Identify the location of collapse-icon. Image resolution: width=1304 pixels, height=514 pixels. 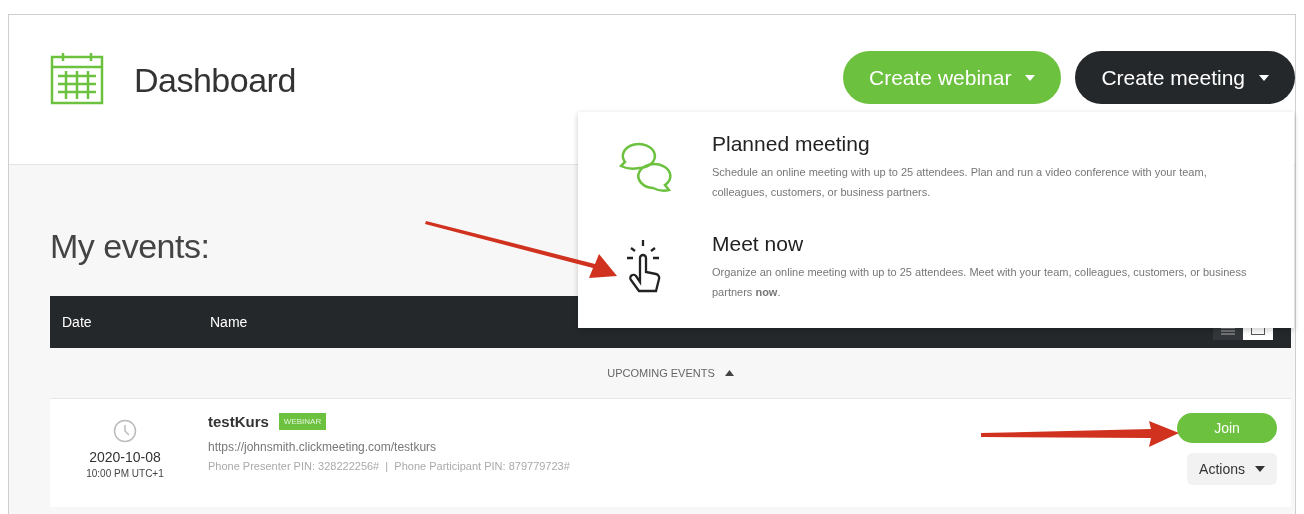
(729, 373).